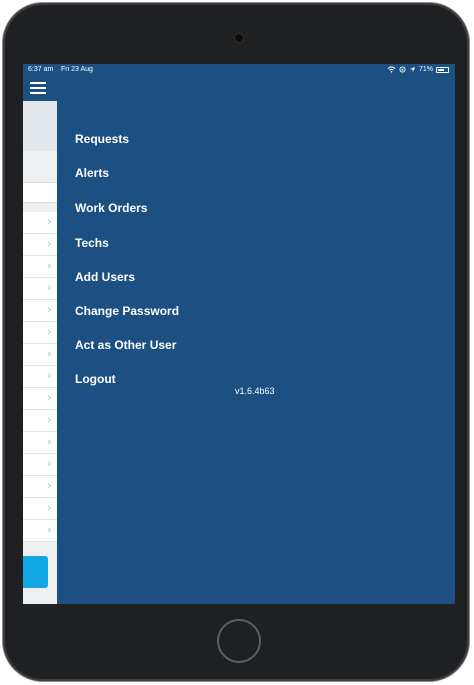 This screenshot has height=685, width=474. I want to click on lock-rotation-icon, so click(402, 69).